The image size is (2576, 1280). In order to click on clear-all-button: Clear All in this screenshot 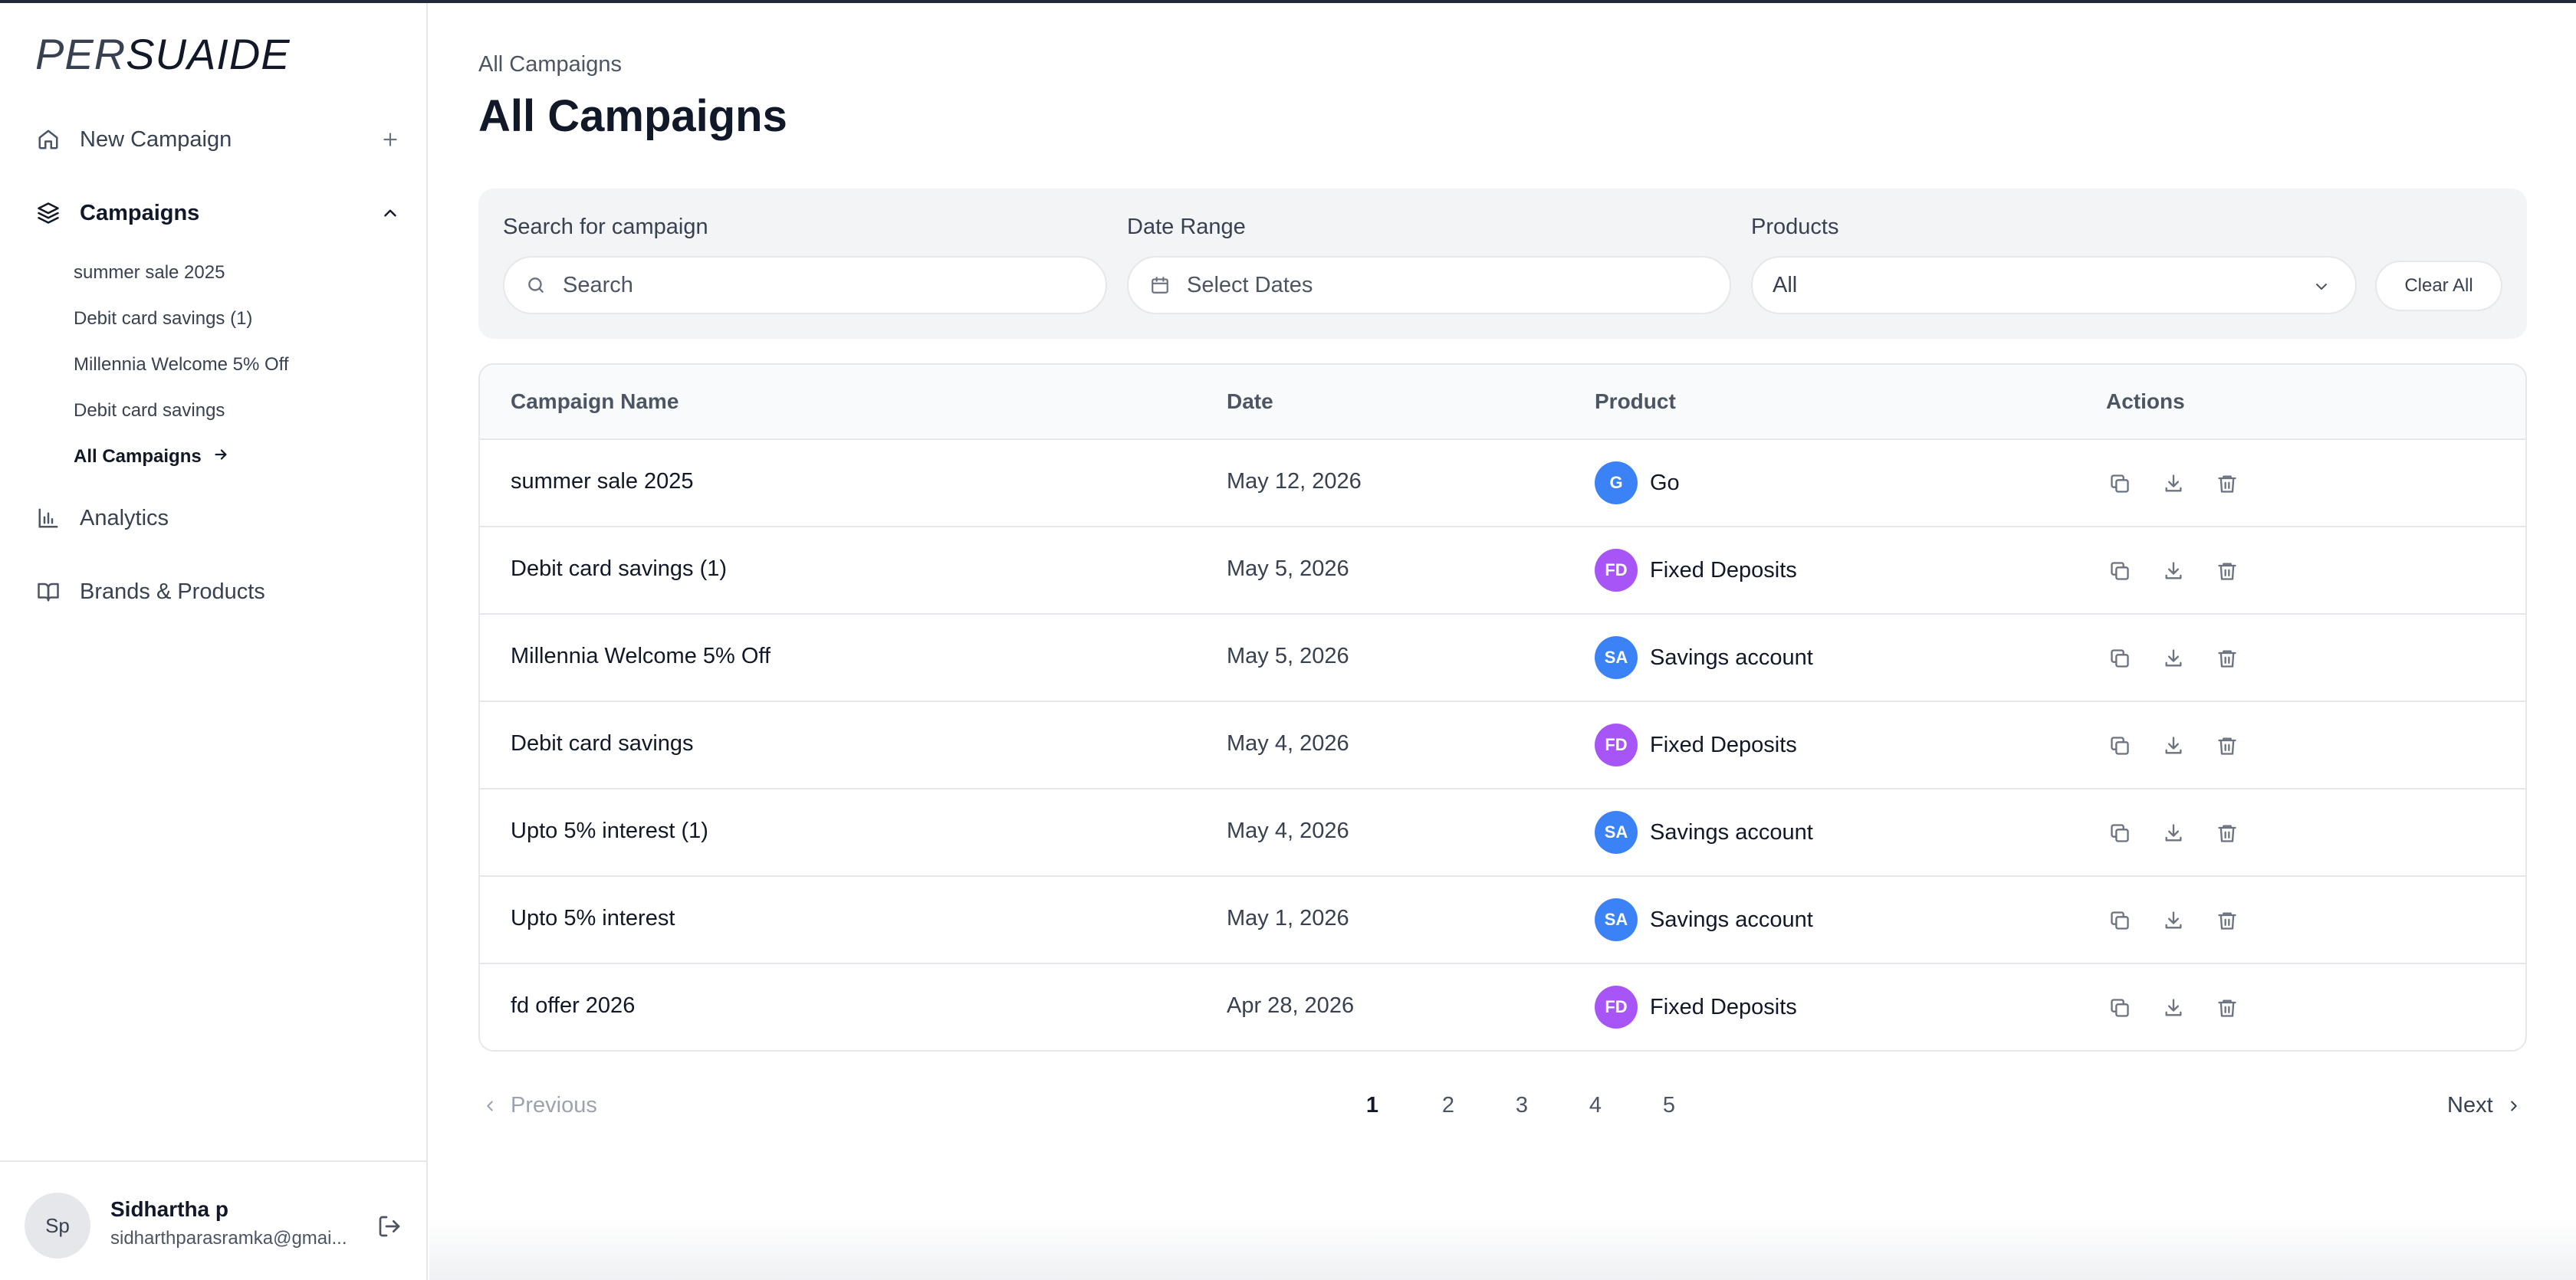, I will do `click(2438, 286)`.